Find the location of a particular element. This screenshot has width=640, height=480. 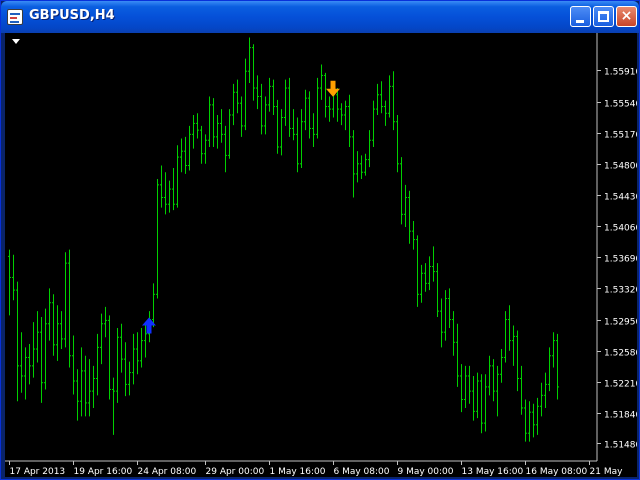

time-tick-label: 16 May 08:00 is located at coordinates (557, 472).